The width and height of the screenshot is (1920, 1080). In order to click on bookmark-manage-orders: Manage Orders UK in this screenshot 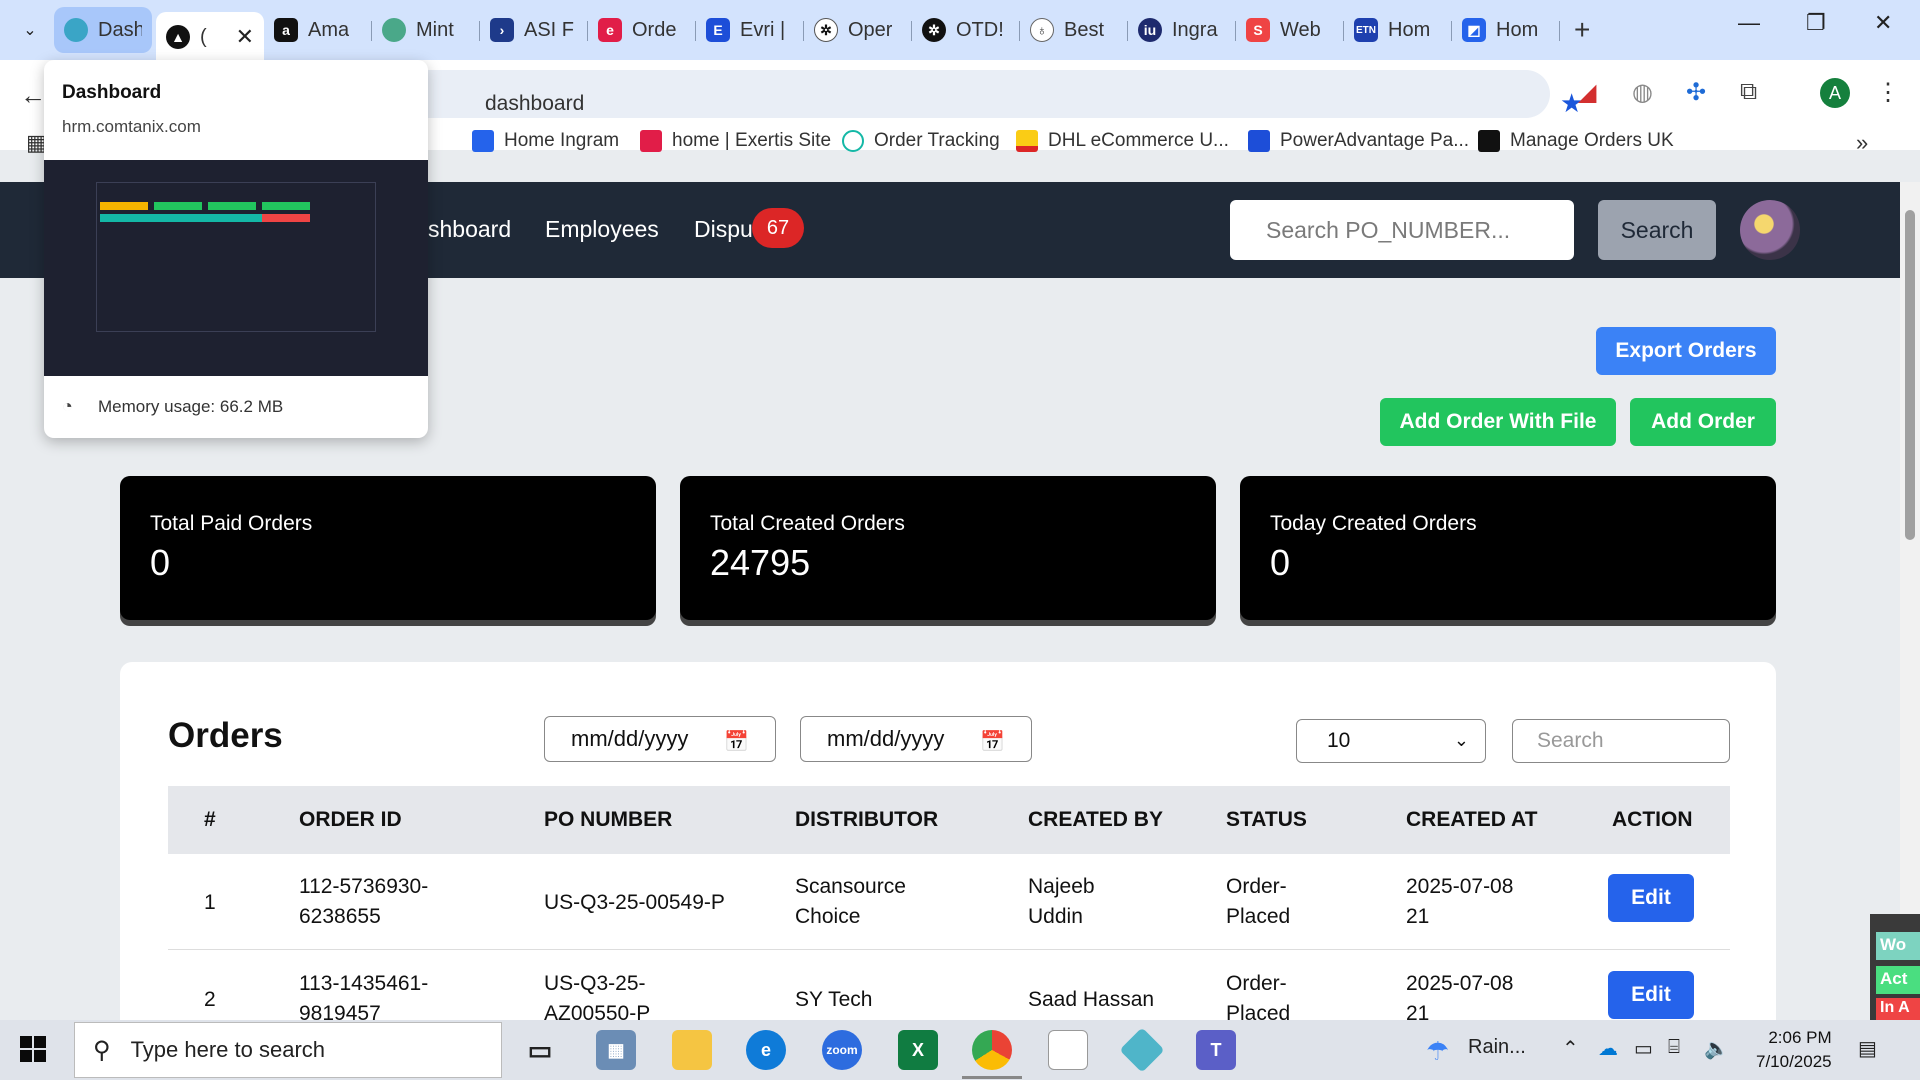, I will do `click(1576, 141)`.